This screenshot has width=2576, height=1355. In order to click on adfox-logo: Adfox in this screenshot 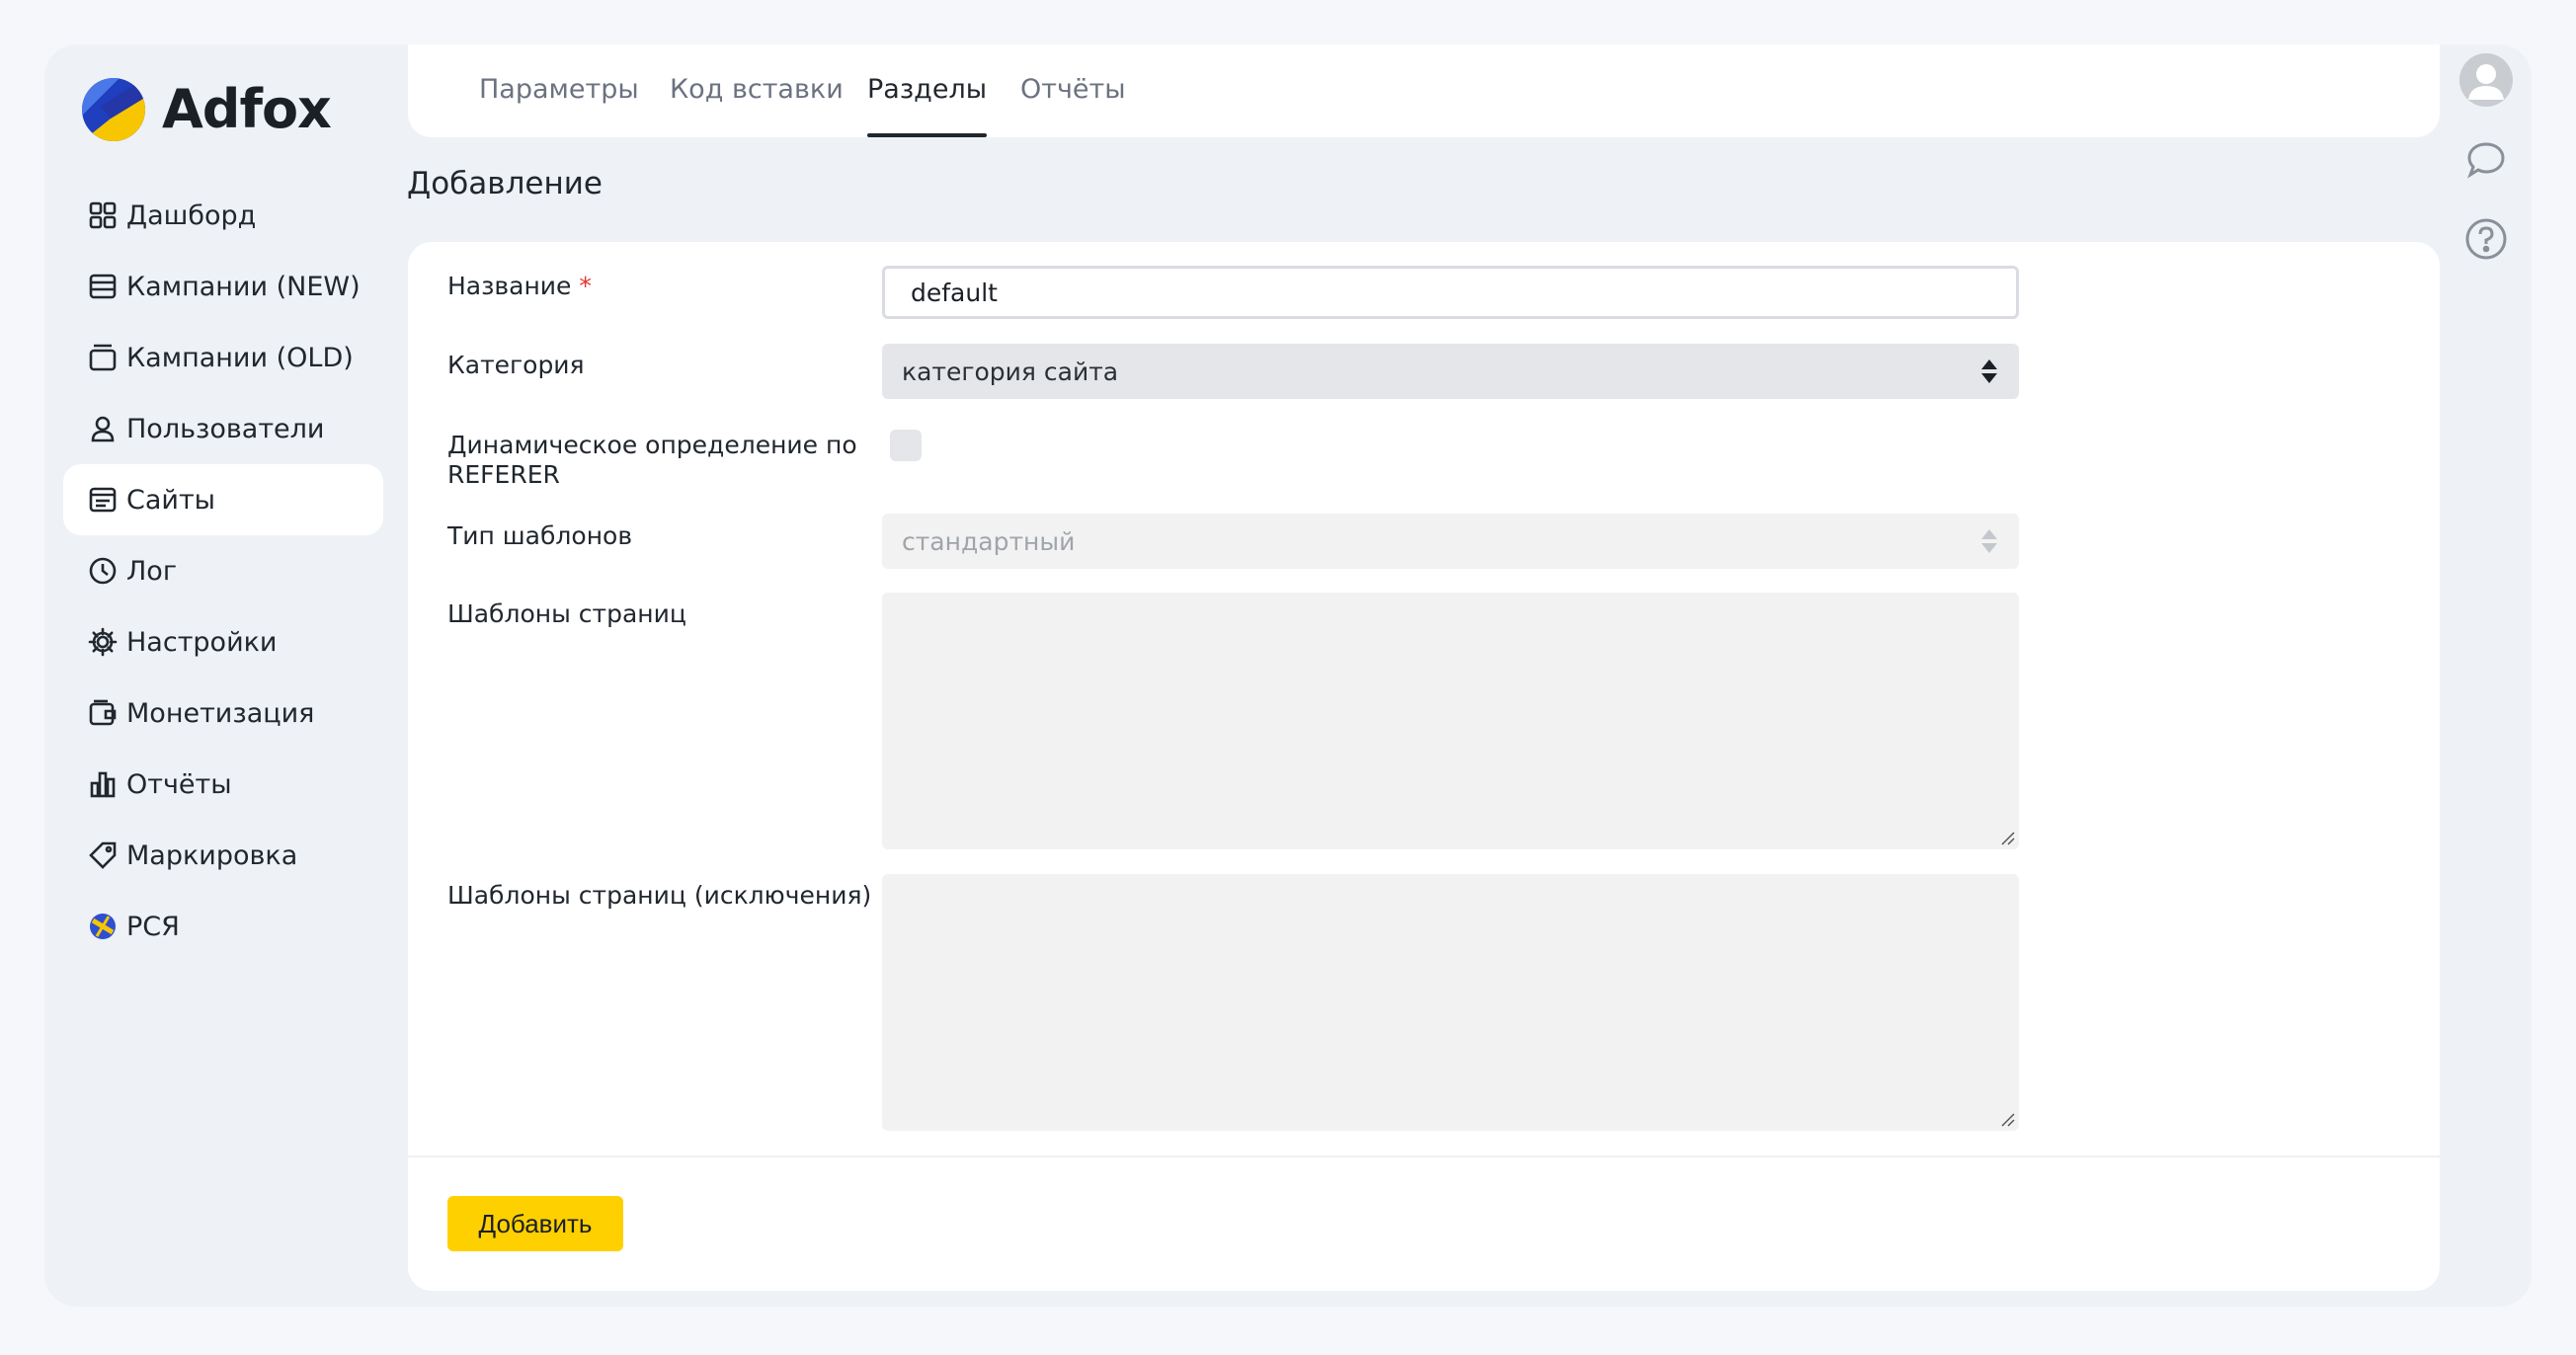, I will do `click(206, 110)`.